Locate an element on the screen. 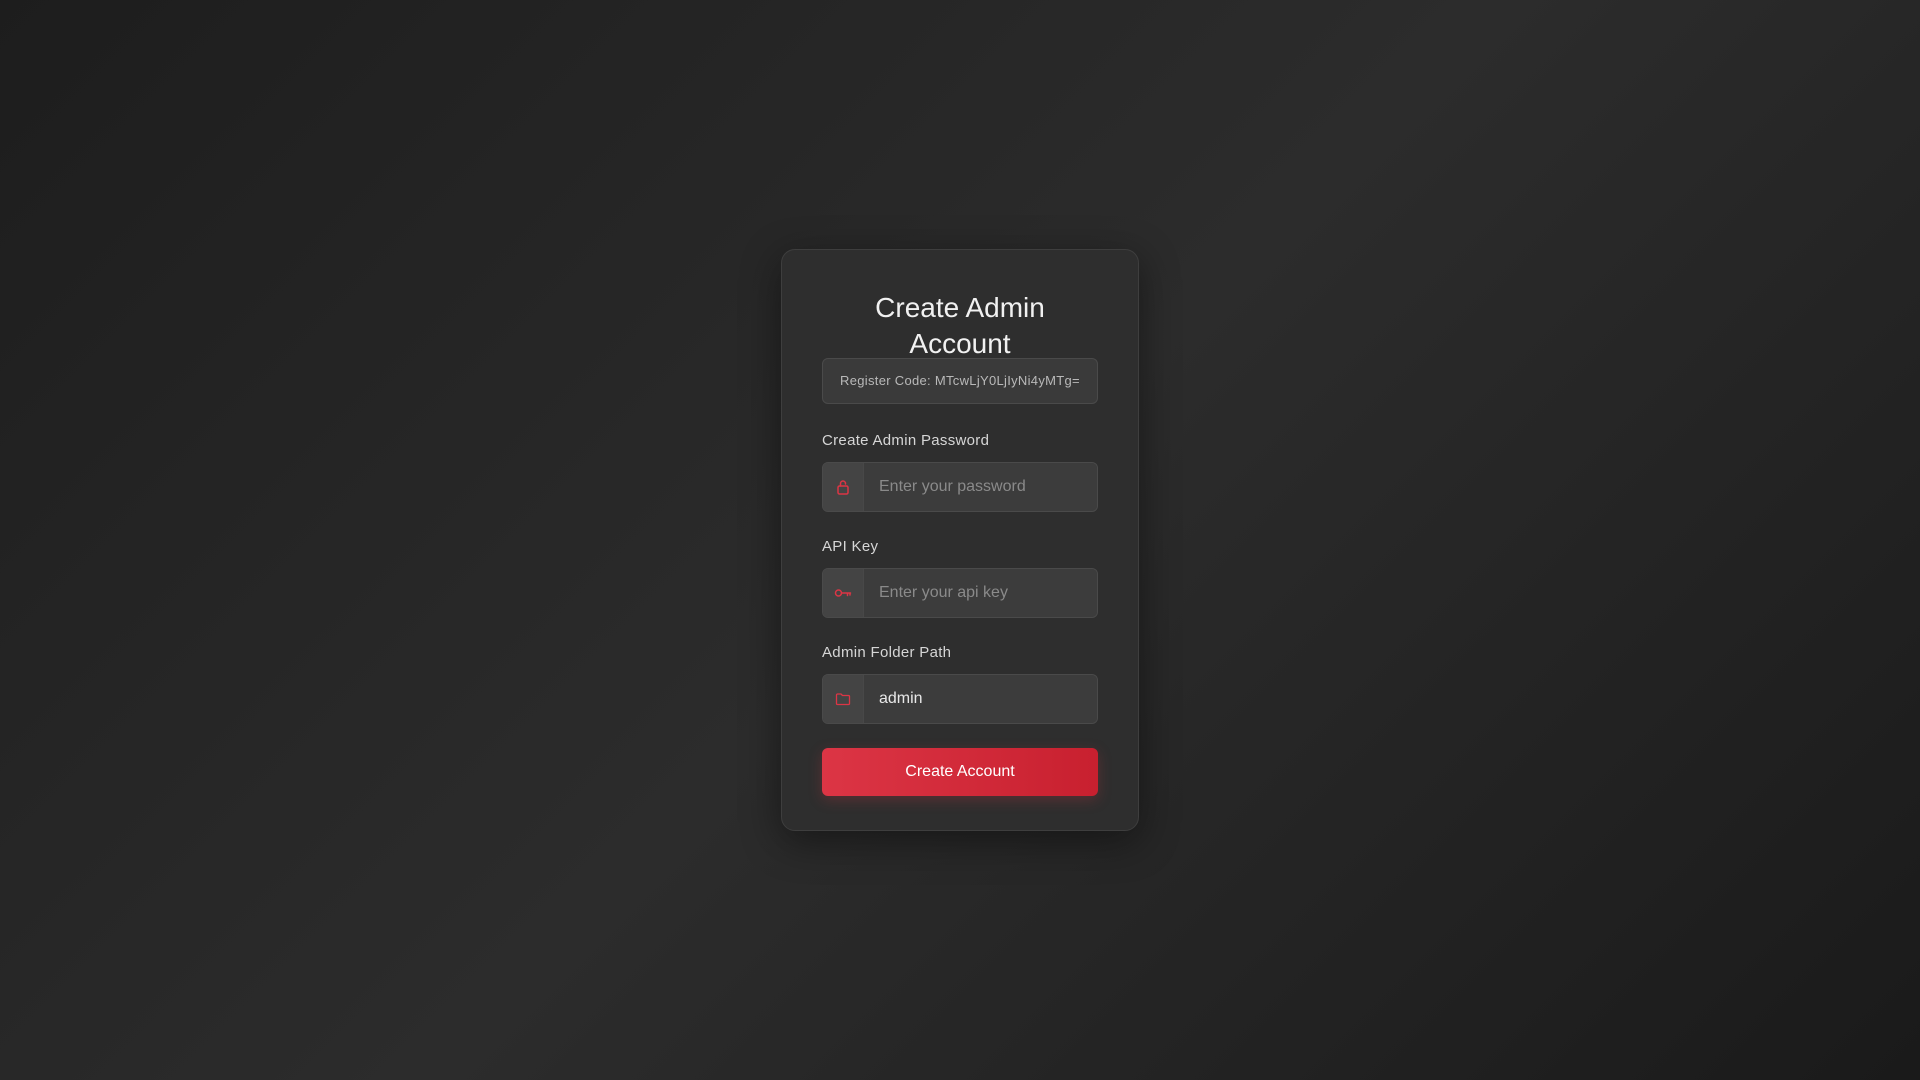  api-key-input is located at coordinates (980, 593).